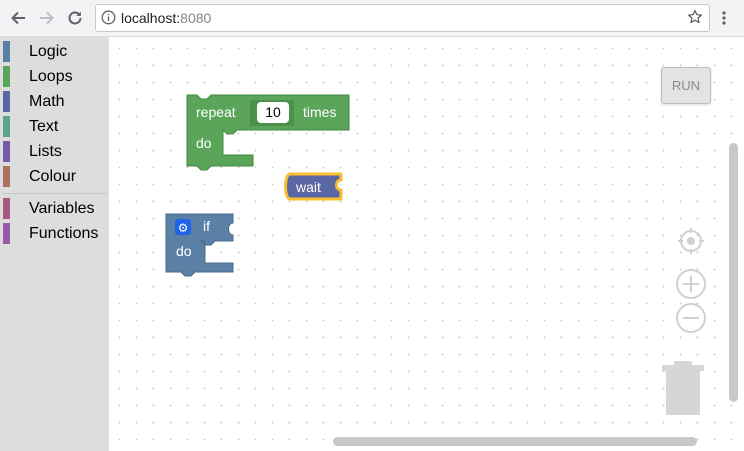  Describe the element at coordinates (733, 272) in the screenshot. I see `vertical-scrollbar` at that location.